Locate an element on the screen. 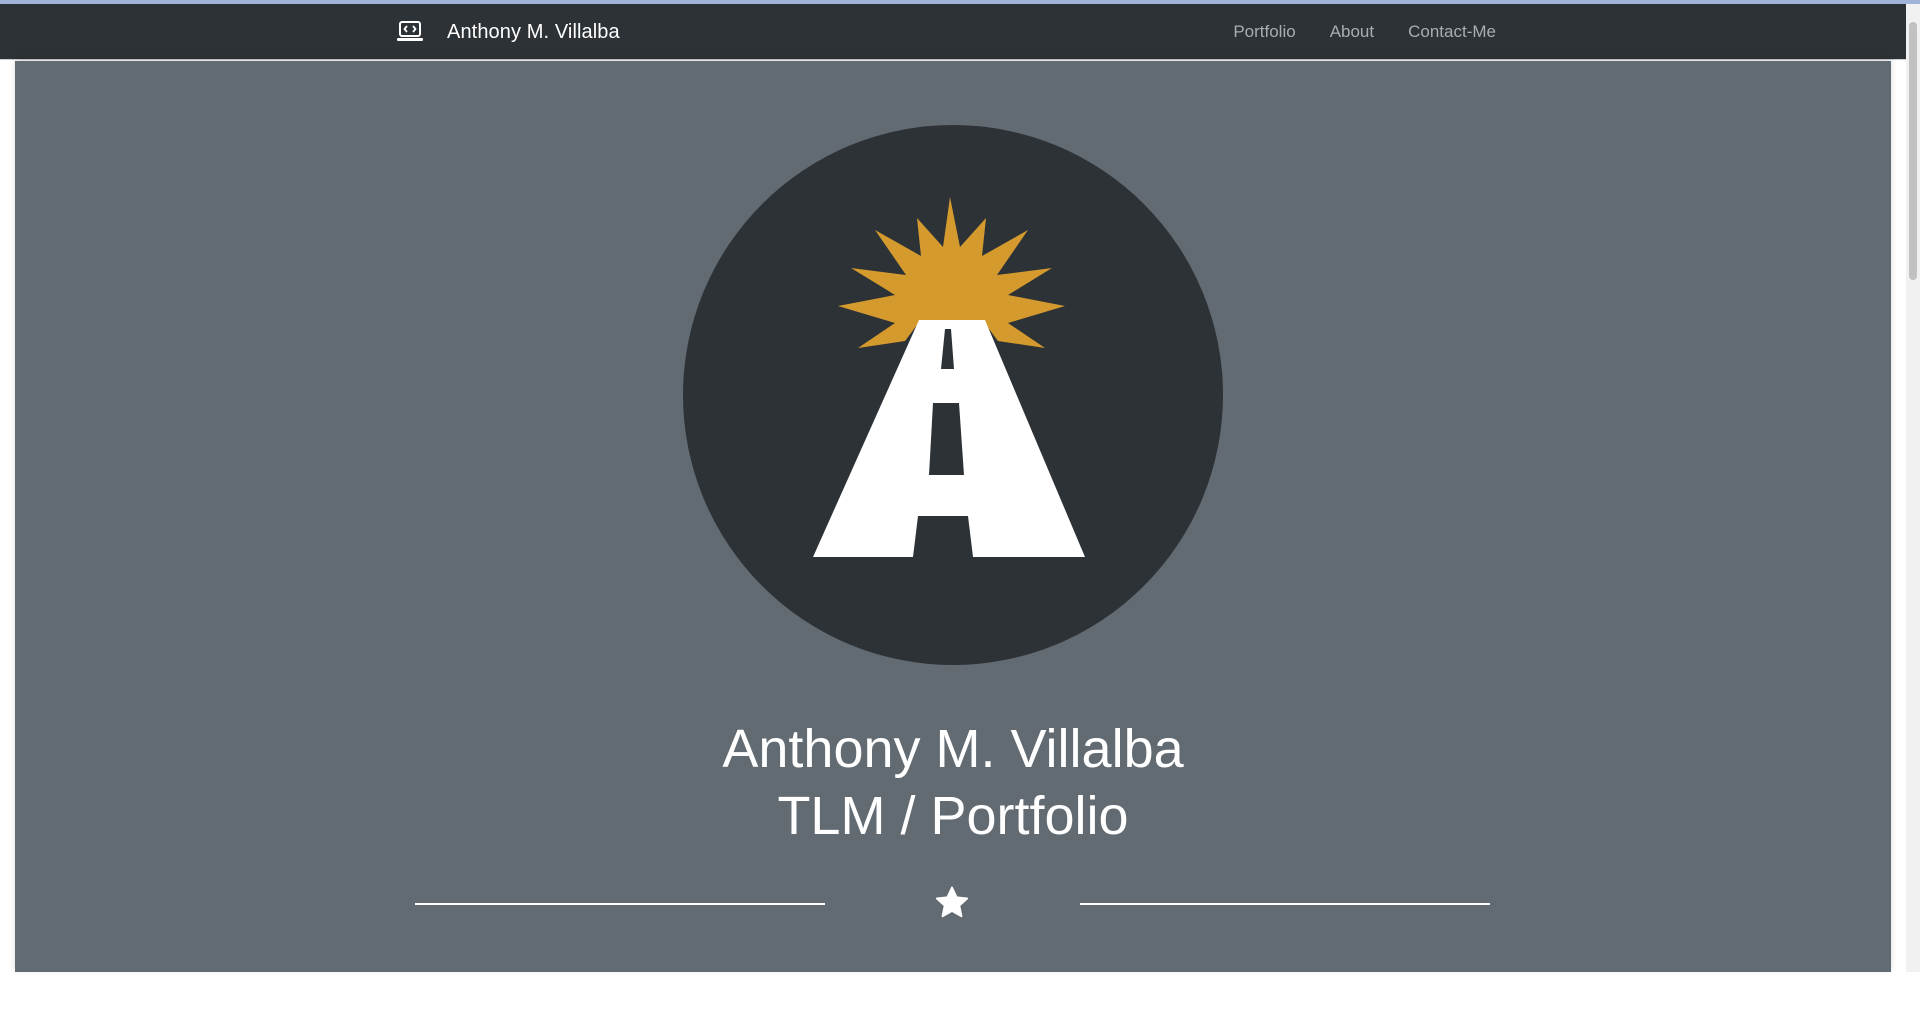  title-line-portfolio: TLM / Portfolio is located at coordinates (953, 816).